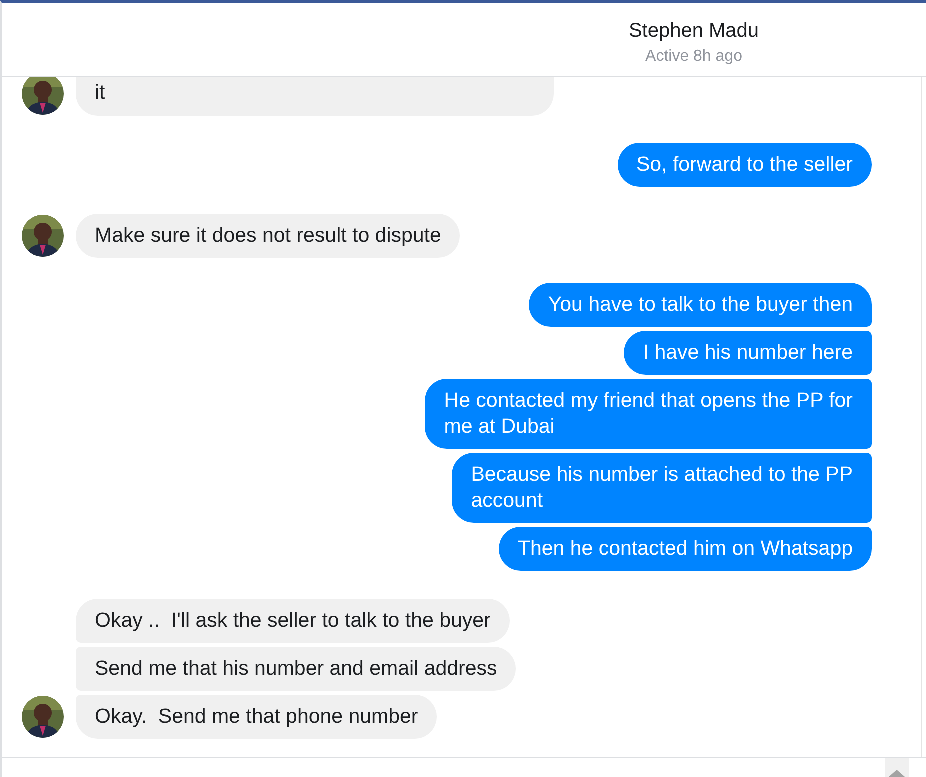  What do you see at coordinates (897, 767) in the screenshot?
I see `scroll-up-button` at bounding box center [897, 767].